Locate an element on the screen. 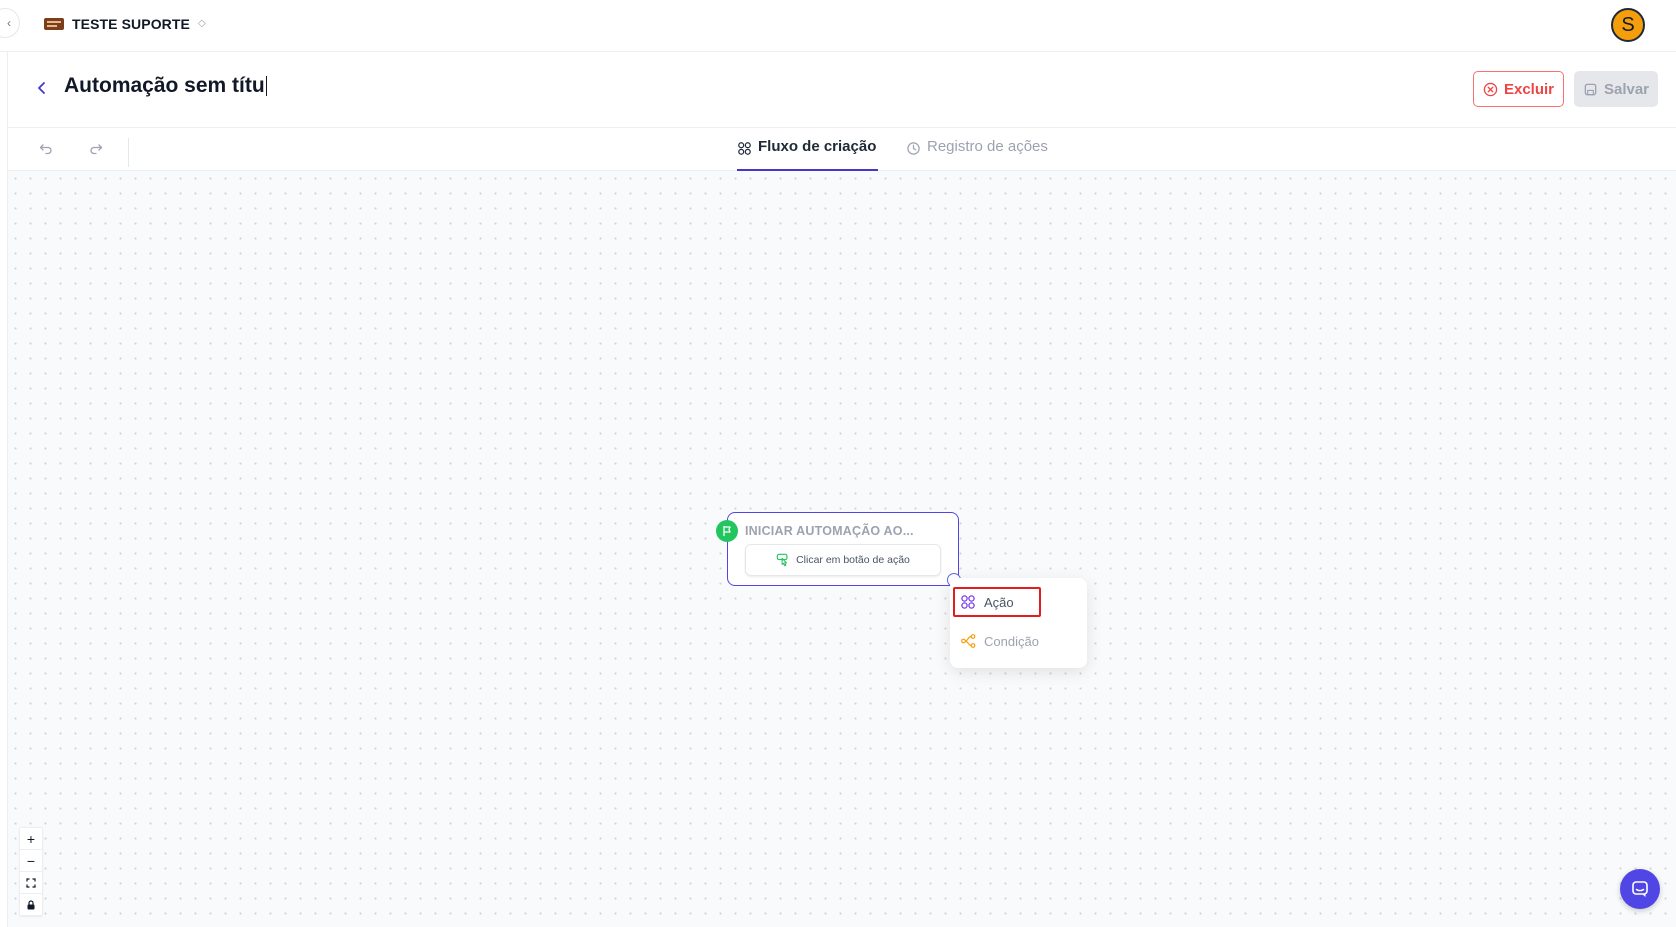 Image resolution: width=1676 pixels, height=927 pixels. chevron-updown-icon: ◇ is located at coordinates (201, 23).